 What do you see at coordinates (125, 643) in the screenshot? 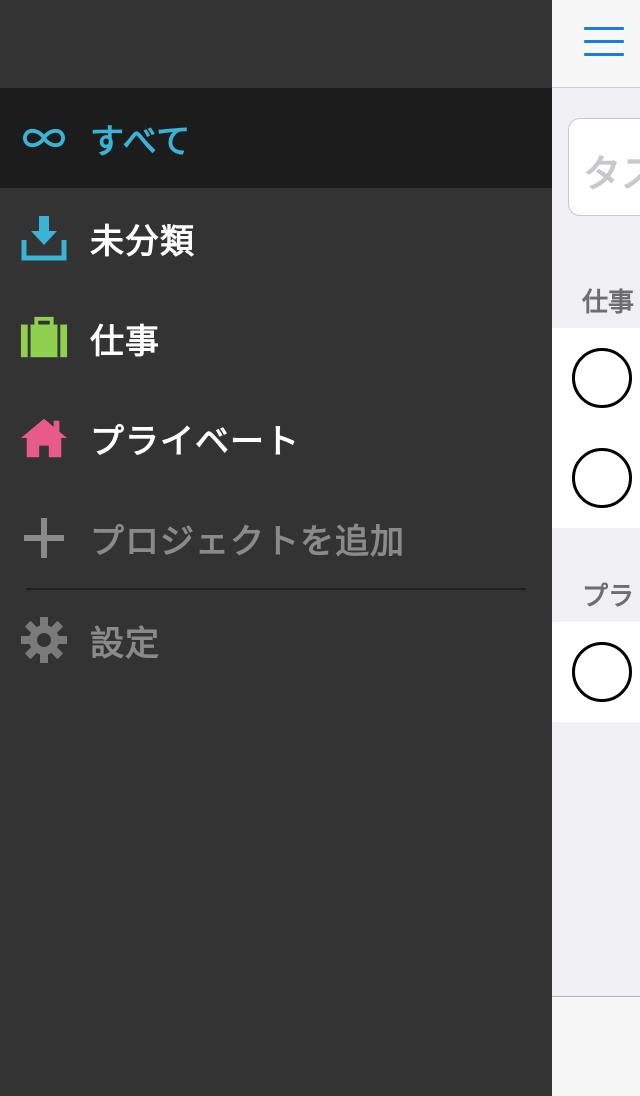
I see `menu-item-label: 設定` at bounding box center [125, 643].